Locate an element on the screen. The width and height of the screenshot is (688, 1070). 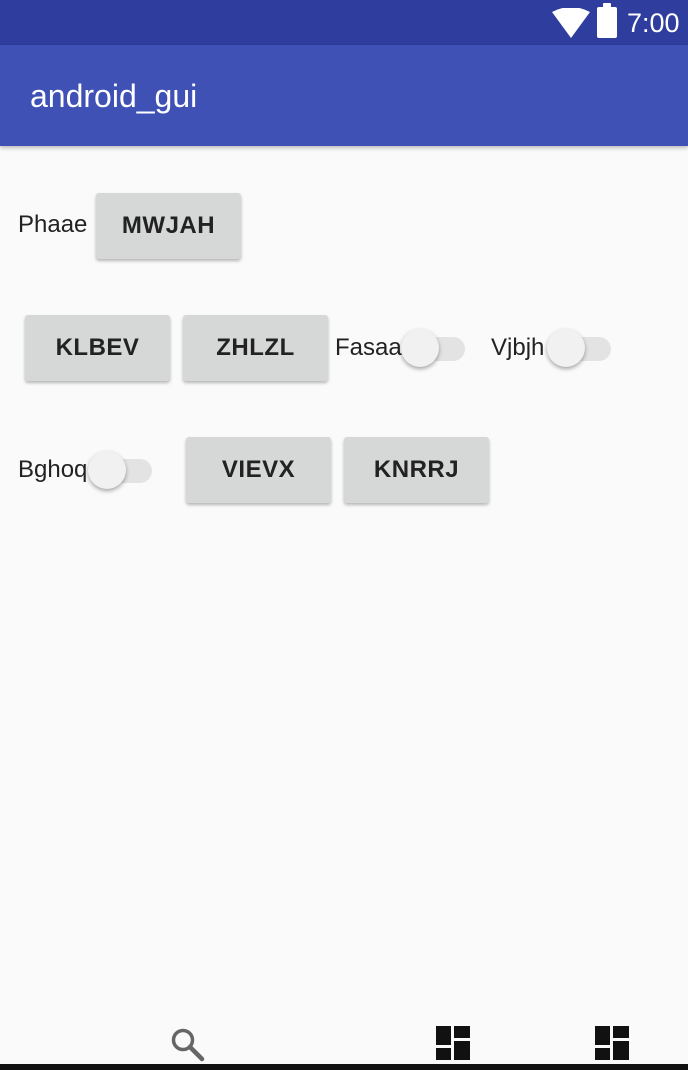
vievx-button: VIEVX is located at coordinates (258, 470).